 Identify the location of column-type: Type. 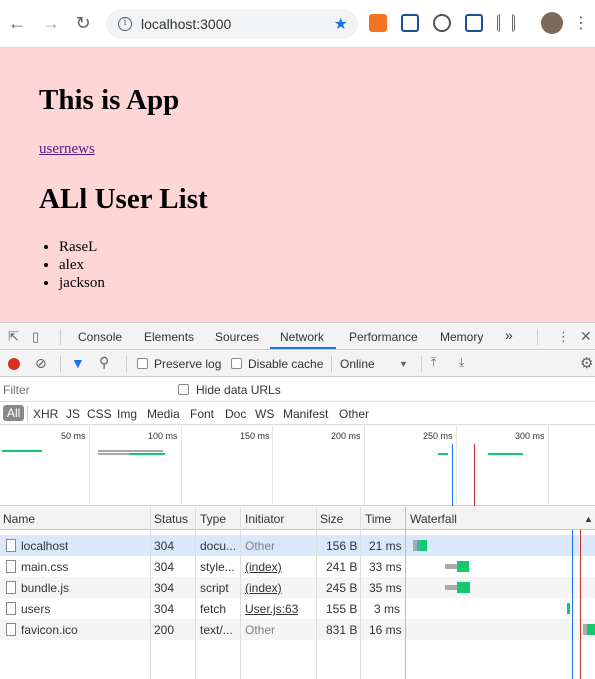
(213, 519).